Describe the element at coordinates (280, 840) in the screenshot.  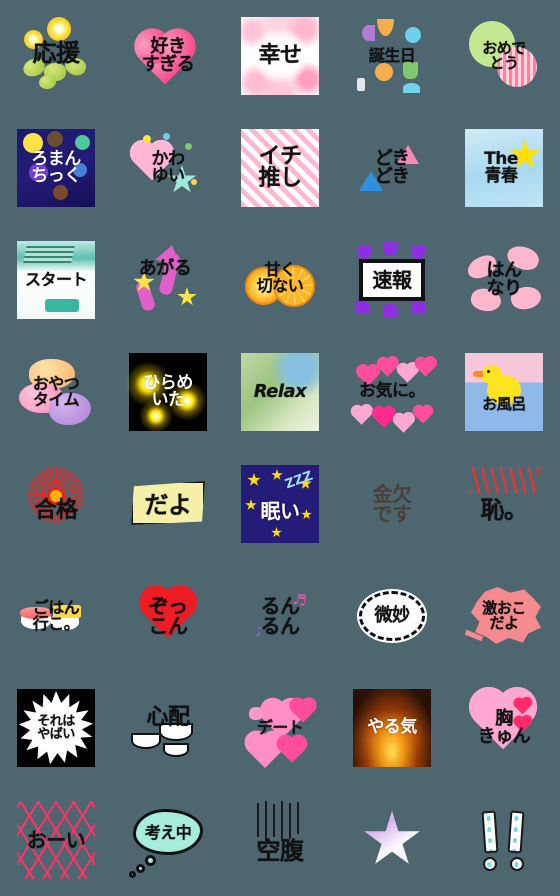
I see `sticker-cell: 空腹` at that location.